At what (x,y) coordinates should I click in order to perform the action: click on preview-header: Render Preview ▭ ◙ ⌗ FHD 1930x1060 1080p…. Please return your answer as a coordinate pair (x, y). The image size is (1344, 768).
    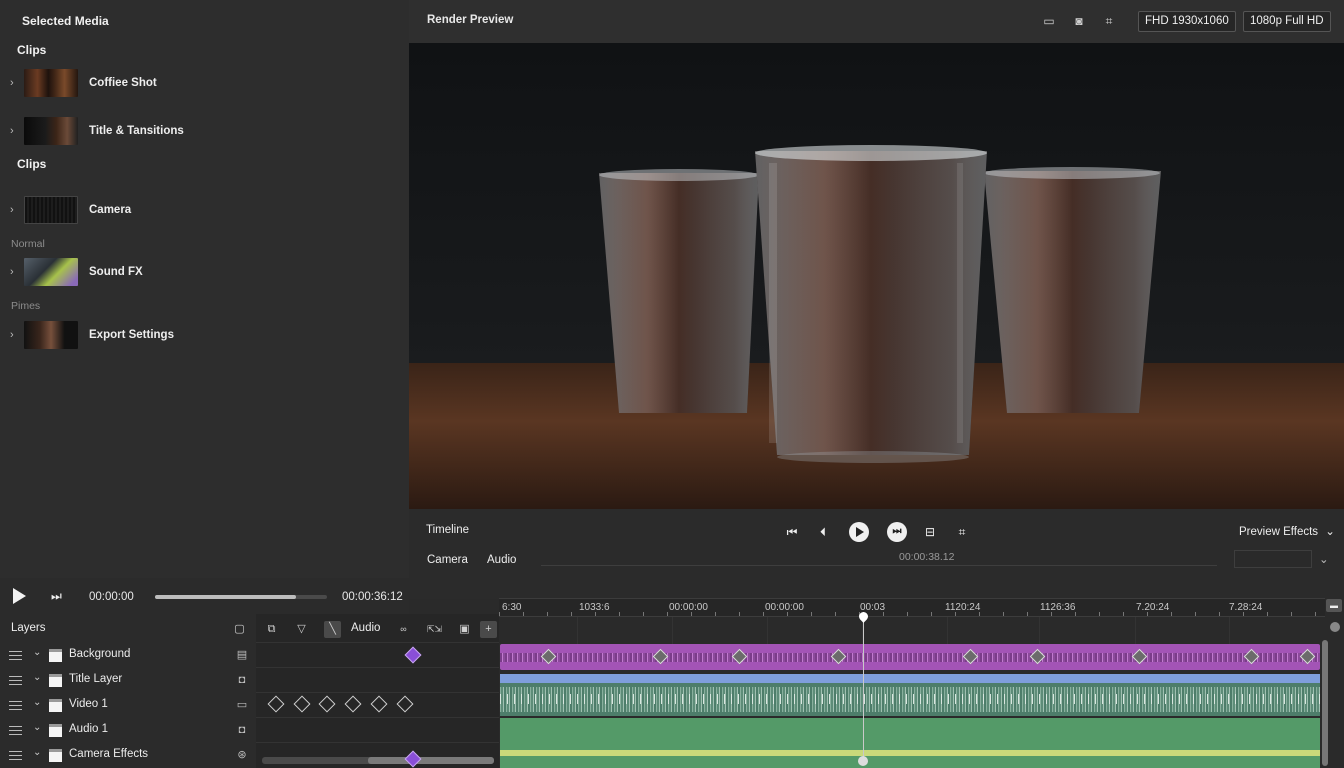
    Looking at the image, I should click on (876, 21).